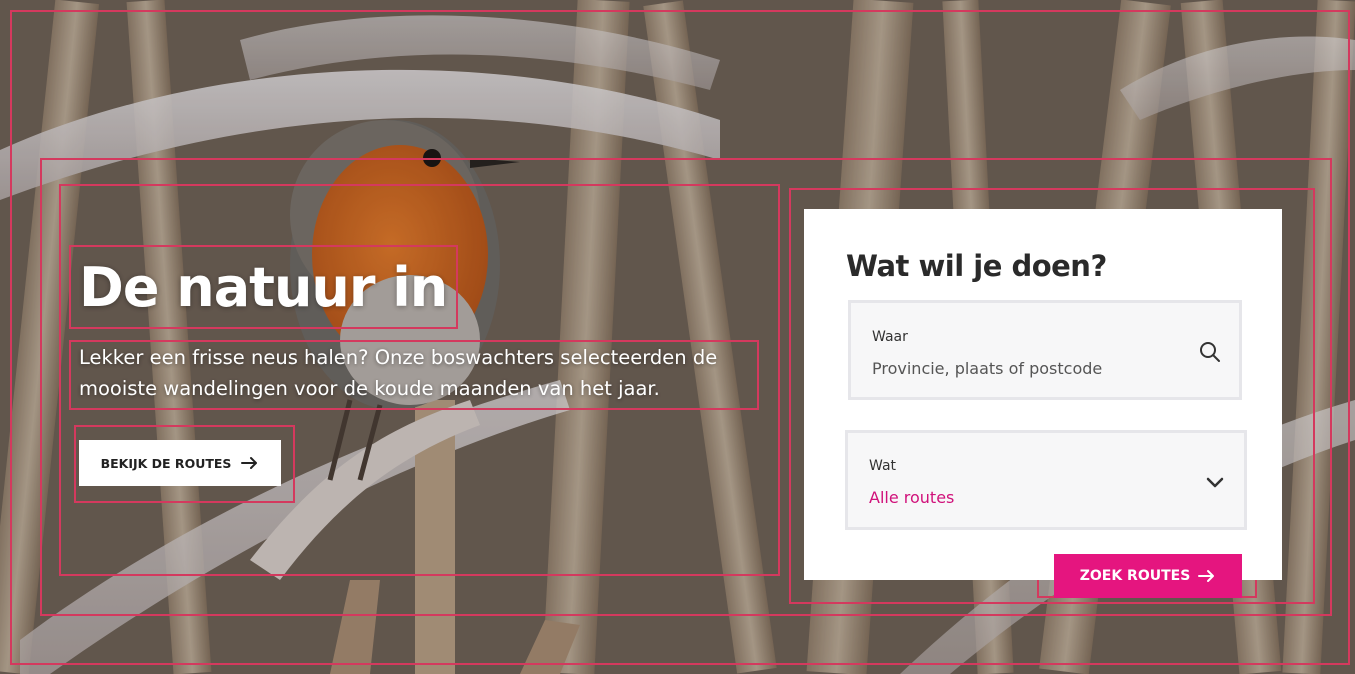 Image resolution: width=1355 pixels, height=674 pixels. What do you see at coordinates (1210, 352) in the screenshot?
I see `search-icon` at bounding box center [1210, 352].